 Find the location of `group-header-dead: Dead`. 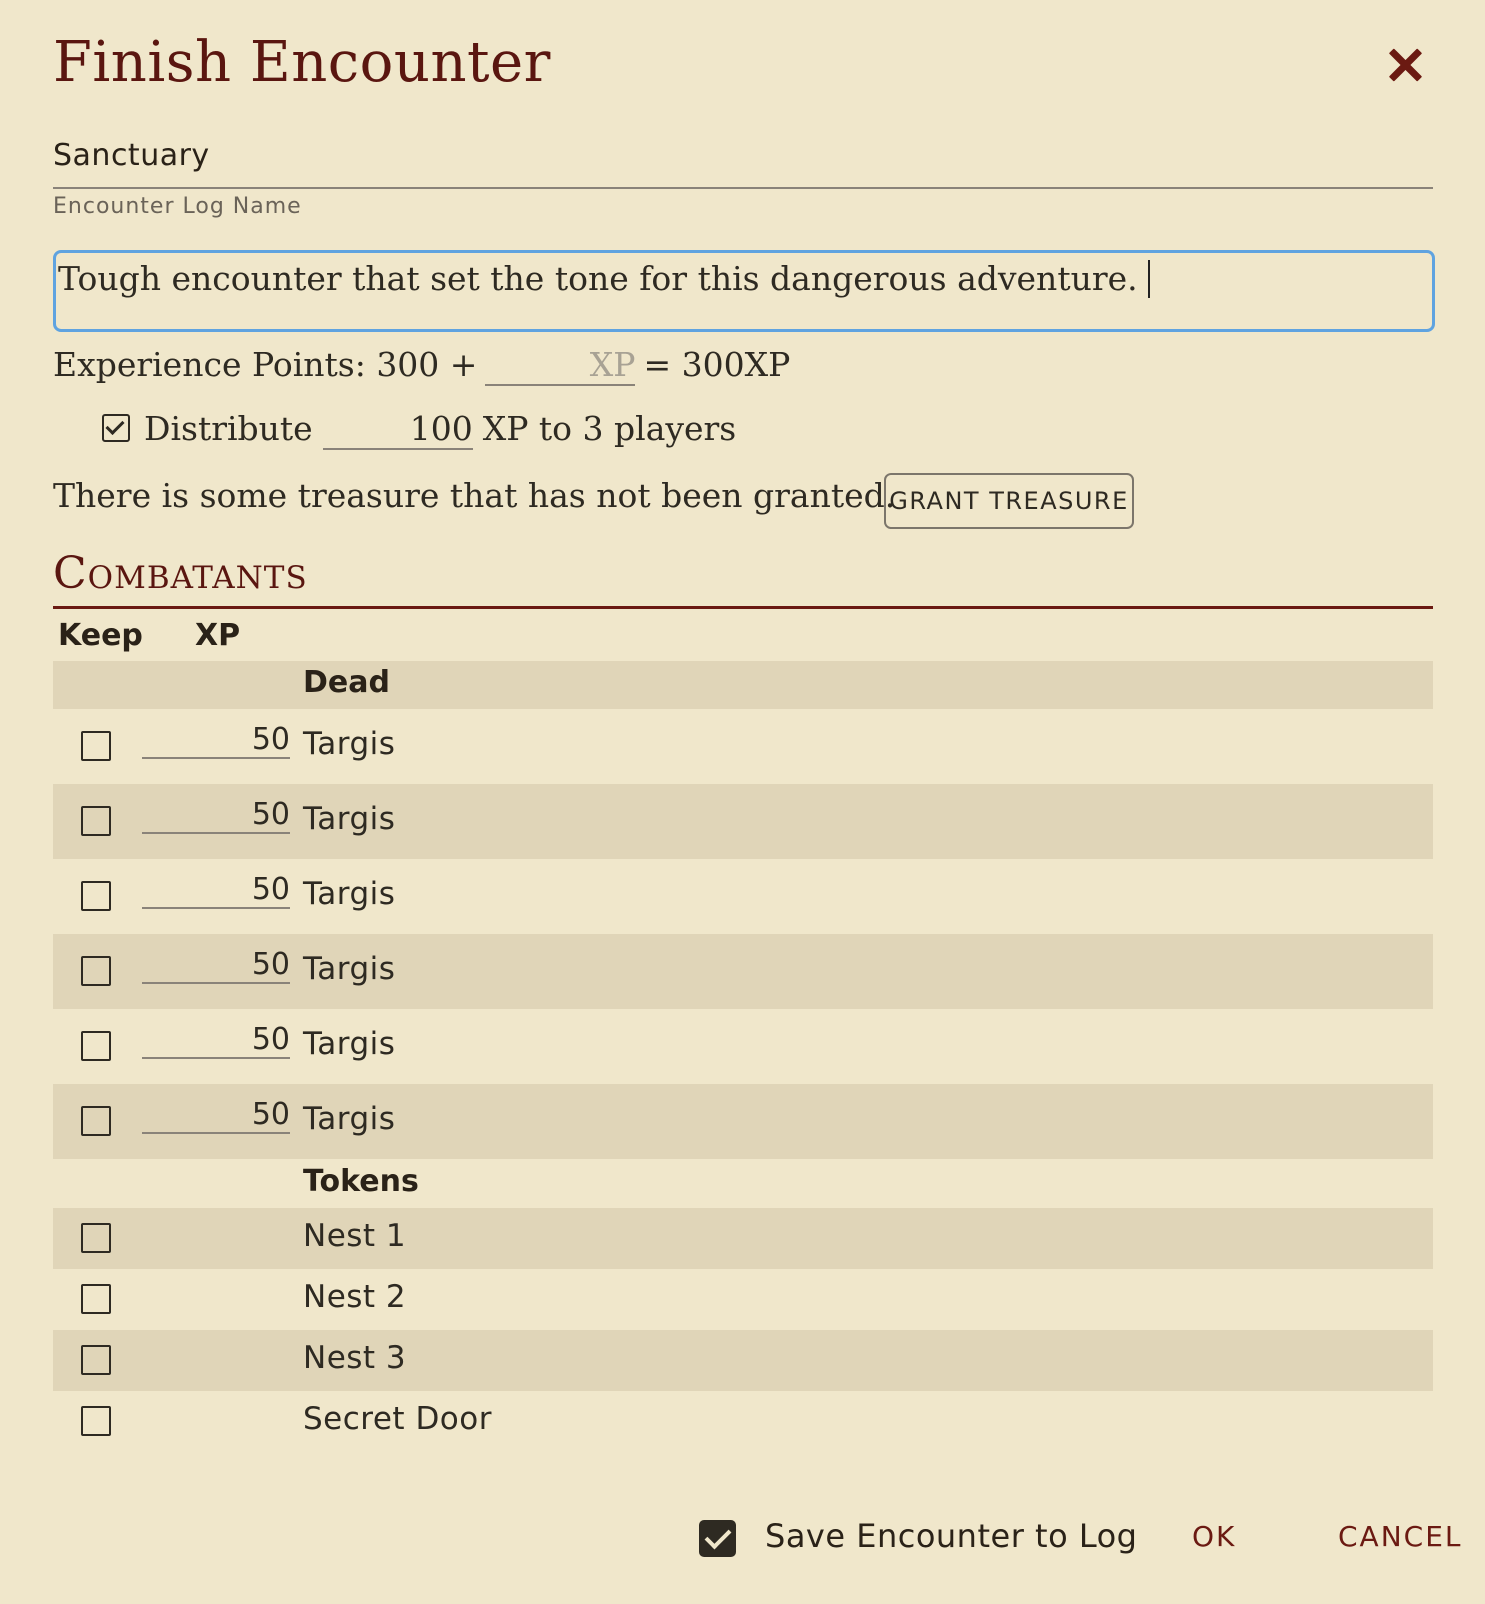

group-header-dead: Dead is located at coordinates (743, 685).